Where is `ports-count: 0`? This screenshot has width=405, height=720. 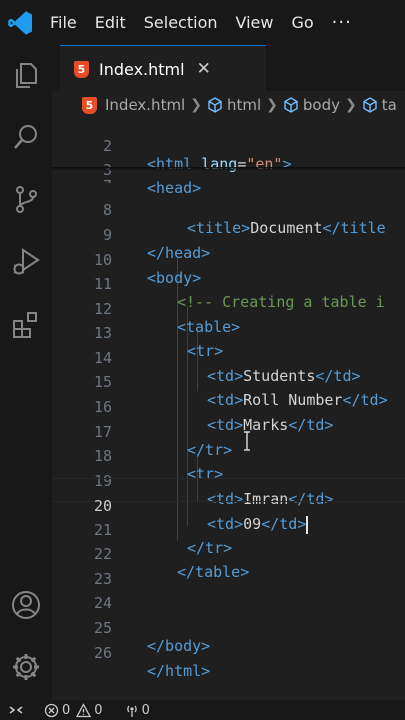
ports-count: 0 is located at coordinates (145, 710).